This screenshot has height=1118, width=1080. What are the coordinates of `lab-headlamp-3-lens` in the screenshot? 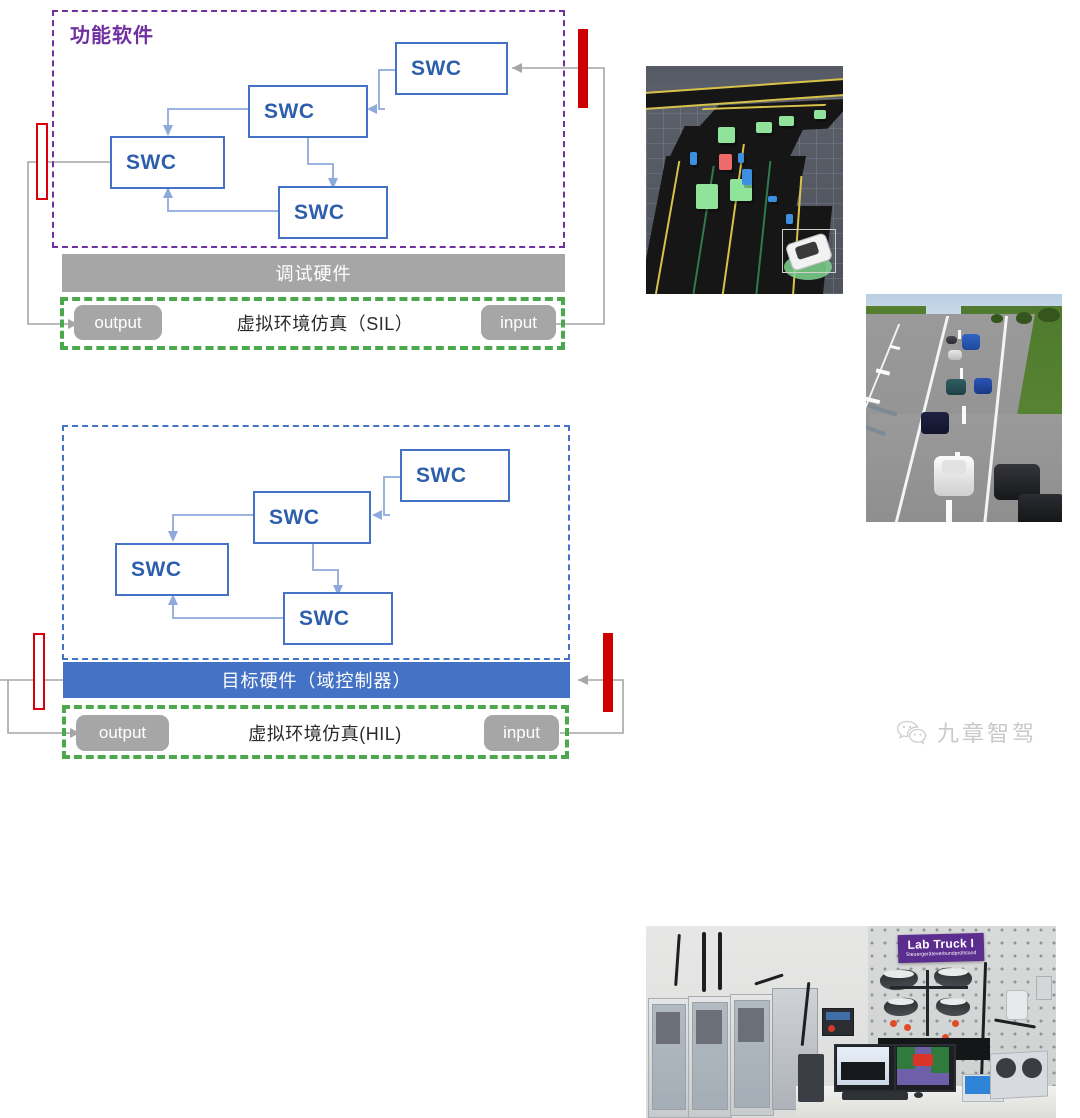 It's located at (901, 1001).